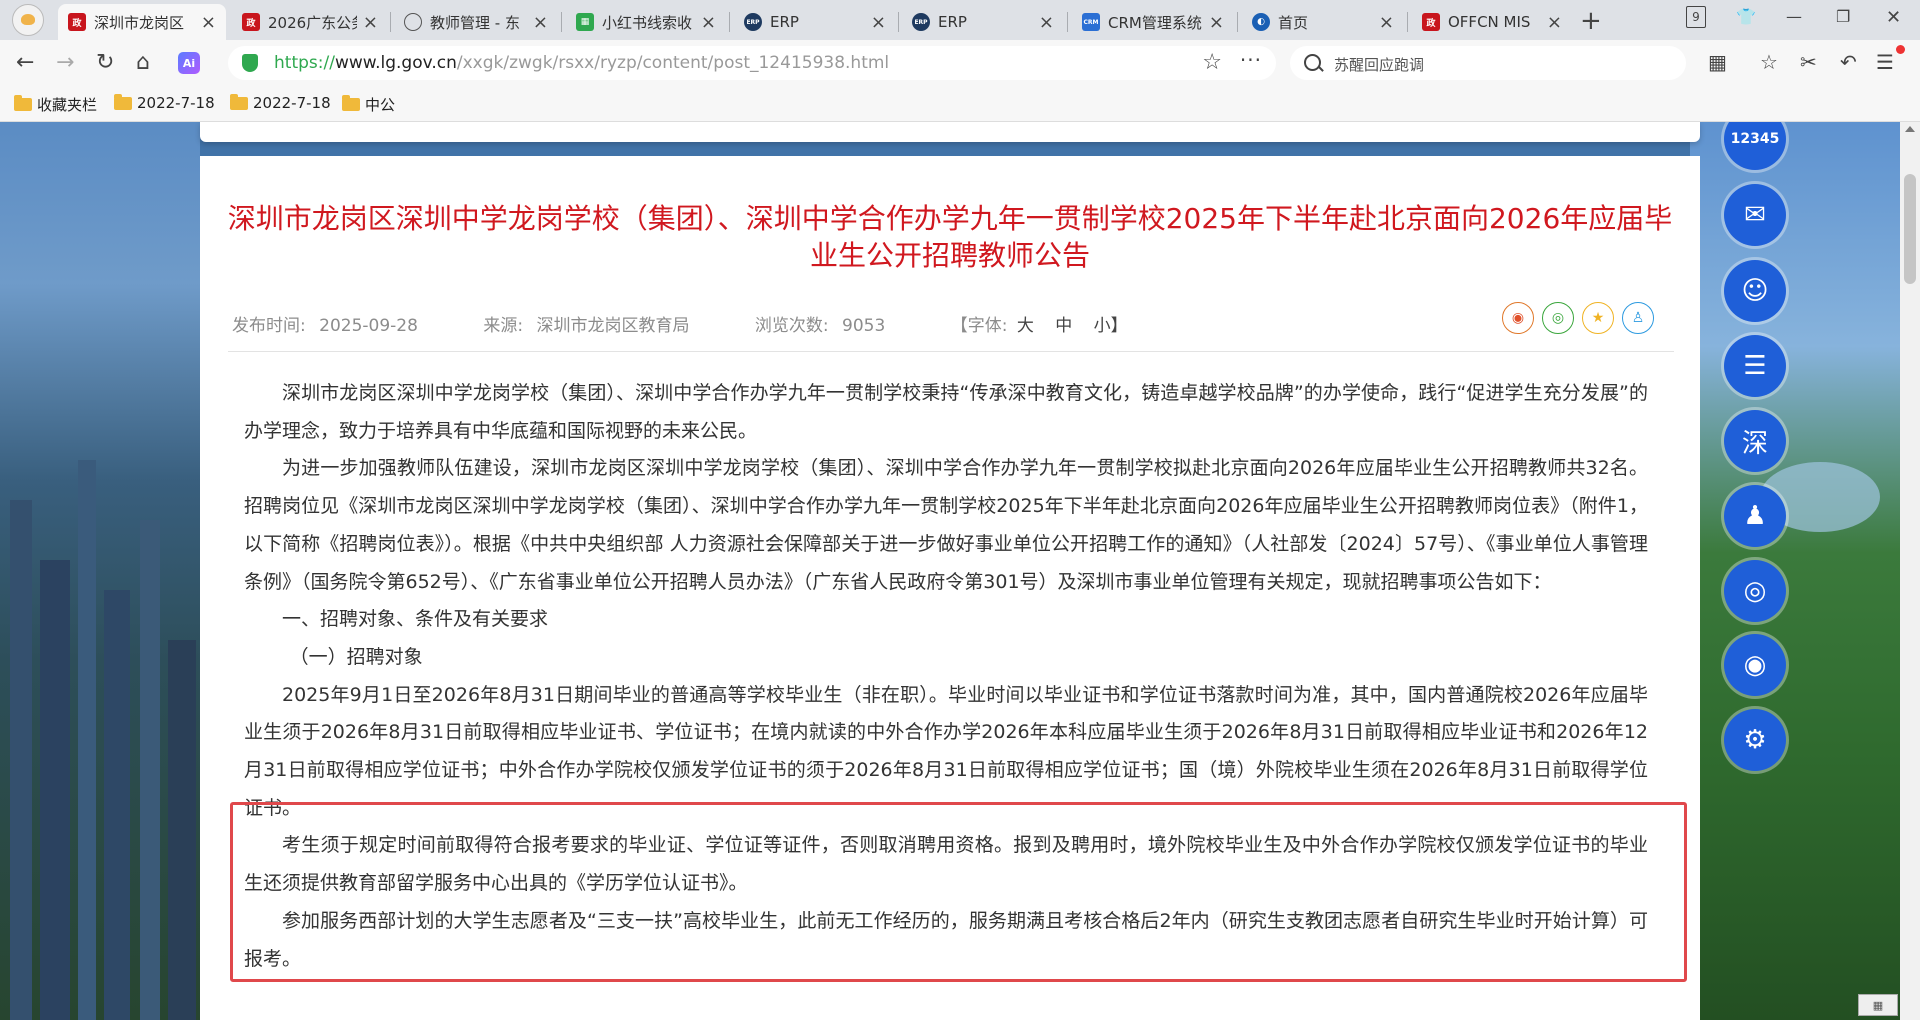 The width and height of the screenshot is (1920, 1020). What do you see at coordinates (503, 326) in the screenshot?
I see `source-label: 来源:` at bounding box center [503, 326].